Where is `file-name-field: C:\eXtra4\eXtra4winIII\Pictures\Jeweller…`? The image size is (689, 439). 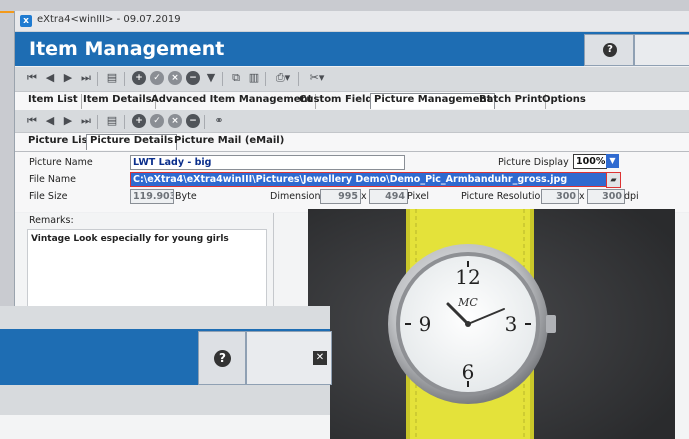
file-name-field: C:\eXtra4\eXtra4winIII\Pictures\Jeweller… is located at coordinates (368, 179).